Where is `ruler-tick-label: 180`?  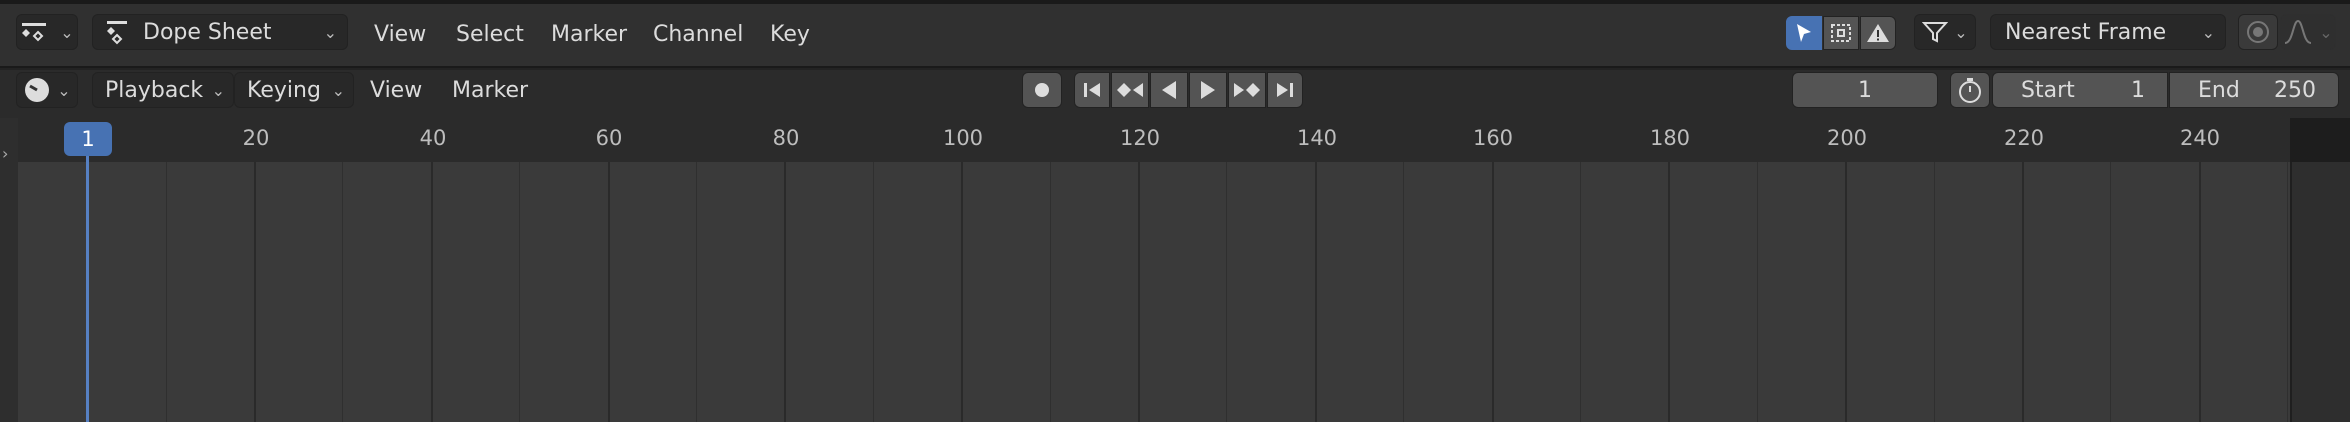 ruler-tick-label: 180 is located at coordinates (1670, 138).